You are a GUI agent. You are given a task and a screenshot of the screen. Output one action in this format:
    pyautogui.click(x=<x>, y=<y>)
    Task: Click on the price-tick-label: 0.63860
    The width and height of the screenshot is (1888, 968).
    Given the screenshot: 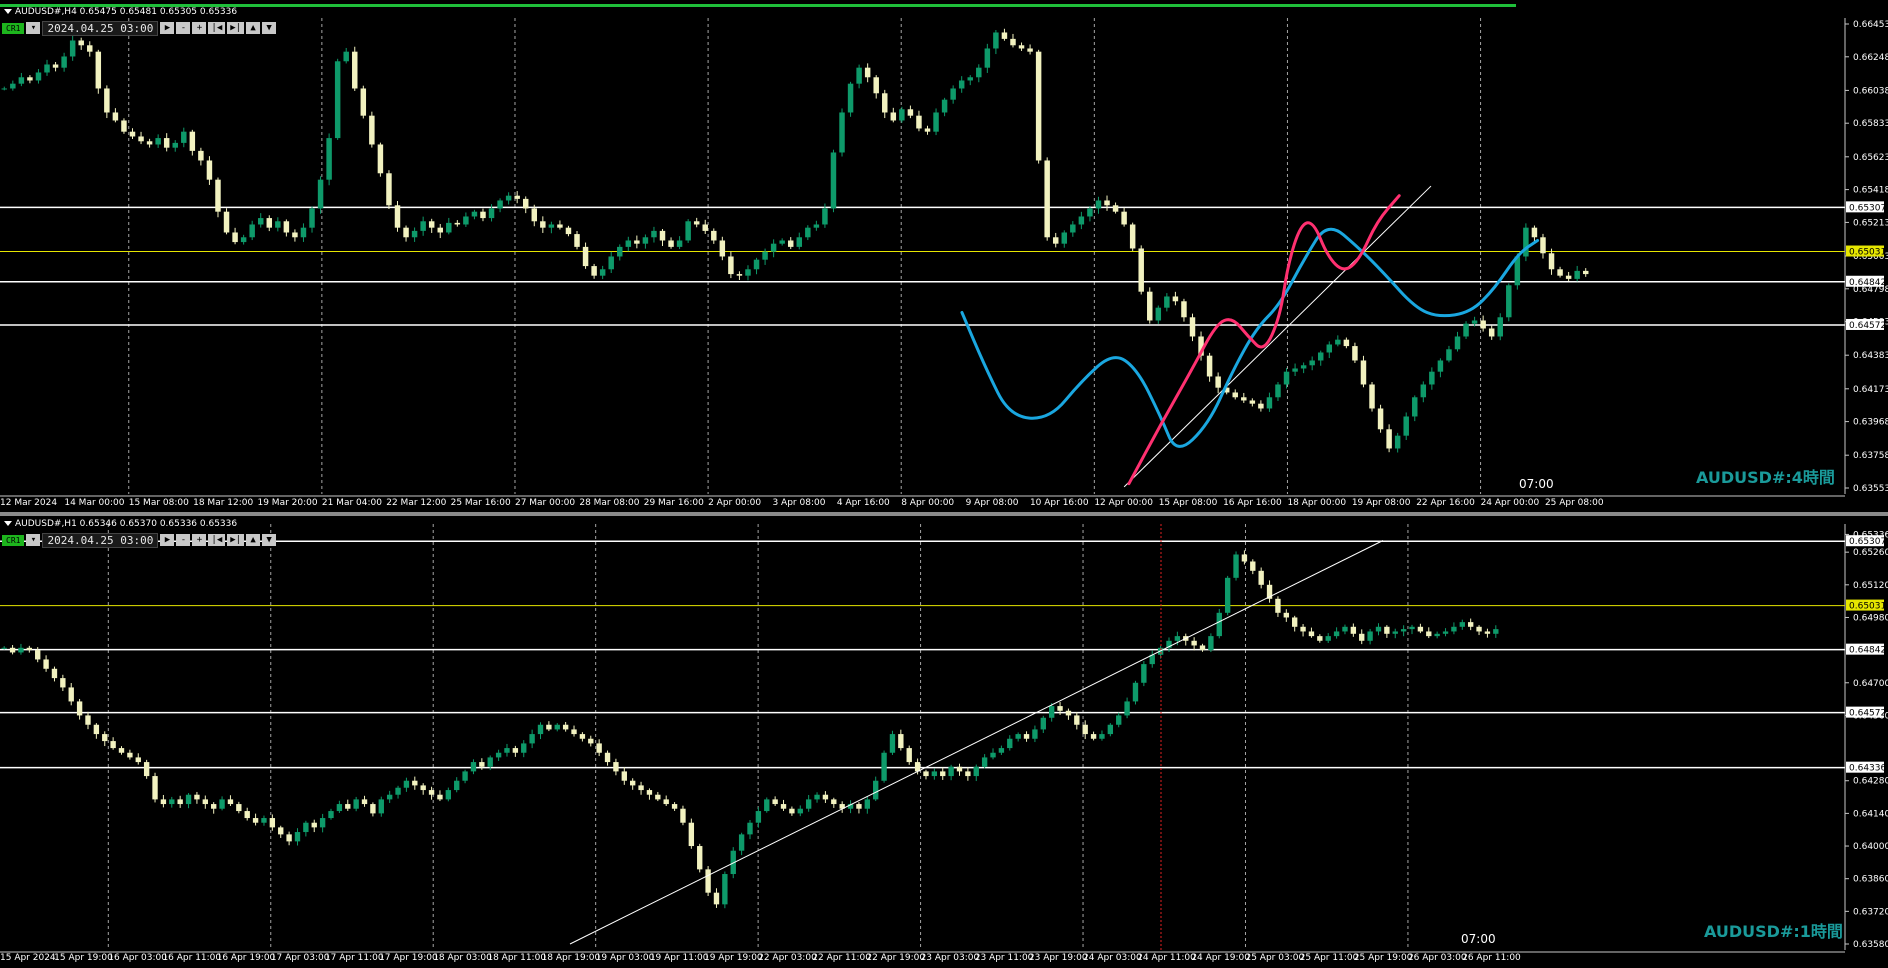 What is the action you would take?
    pyautogui.click(x=1870, y=880)
    